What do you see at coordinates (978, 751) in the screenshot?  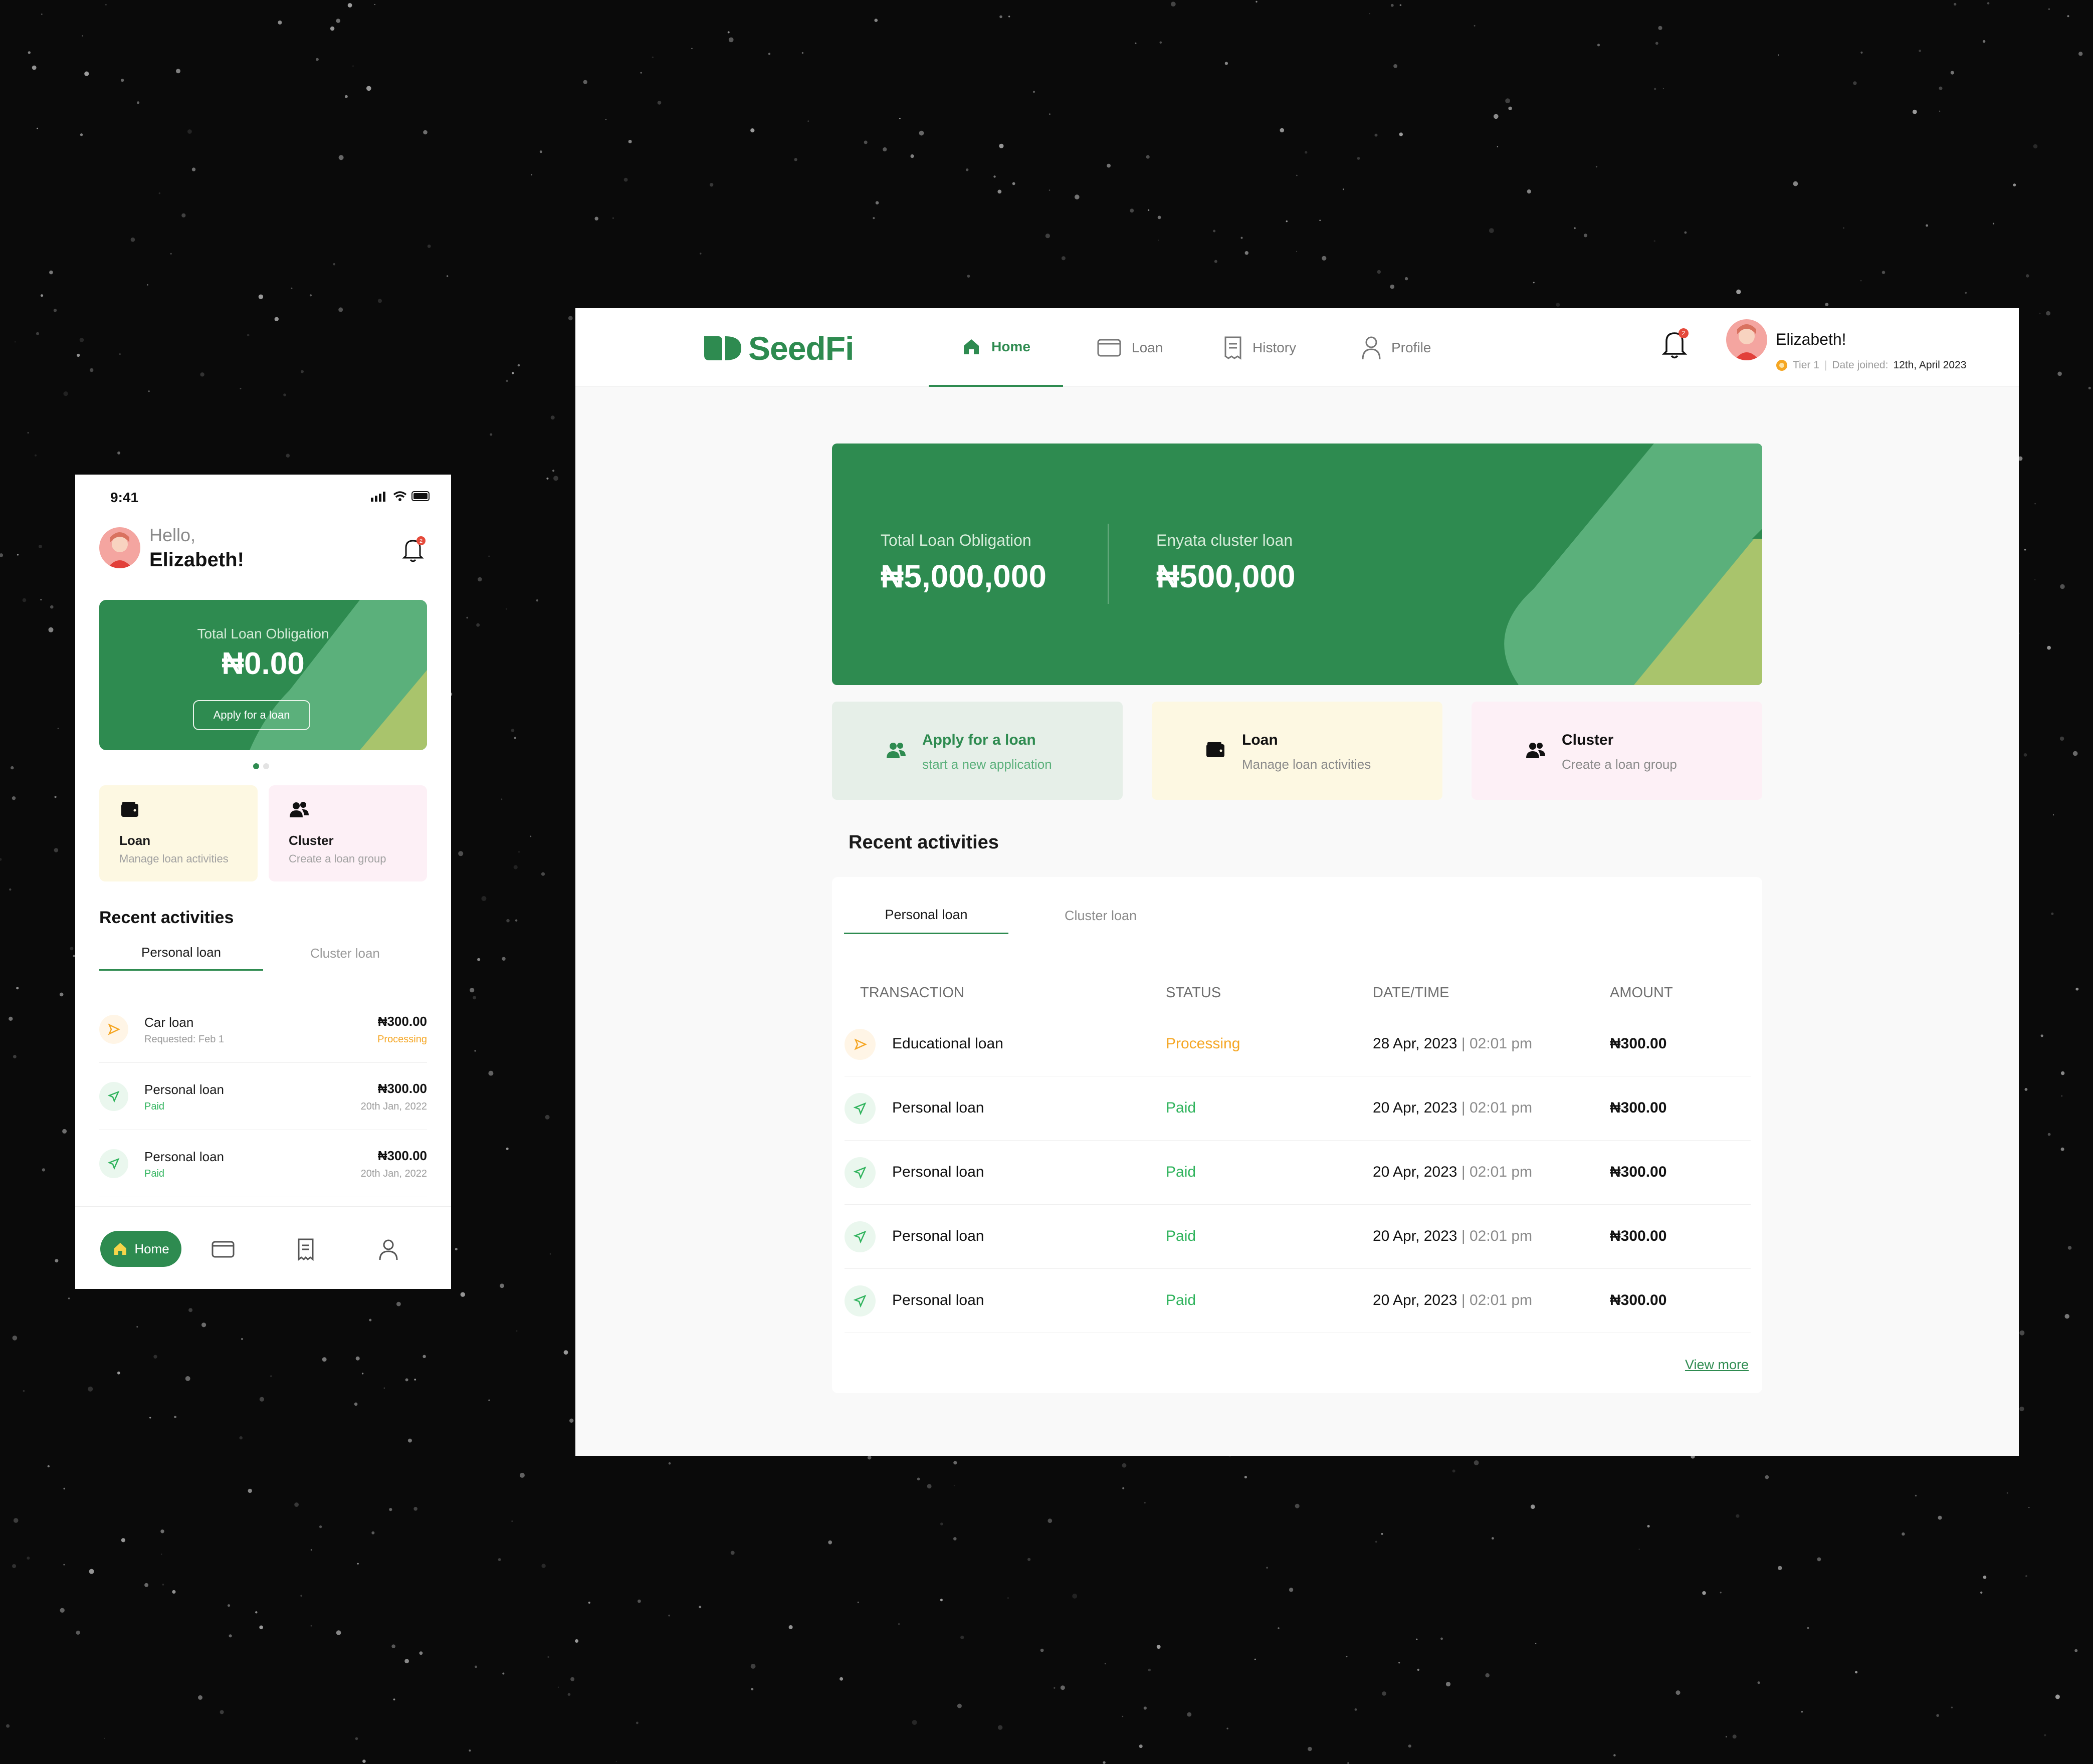 I see `apply-loan-tile: Apply for a loan start a new application` at bounding box center [978, 751].